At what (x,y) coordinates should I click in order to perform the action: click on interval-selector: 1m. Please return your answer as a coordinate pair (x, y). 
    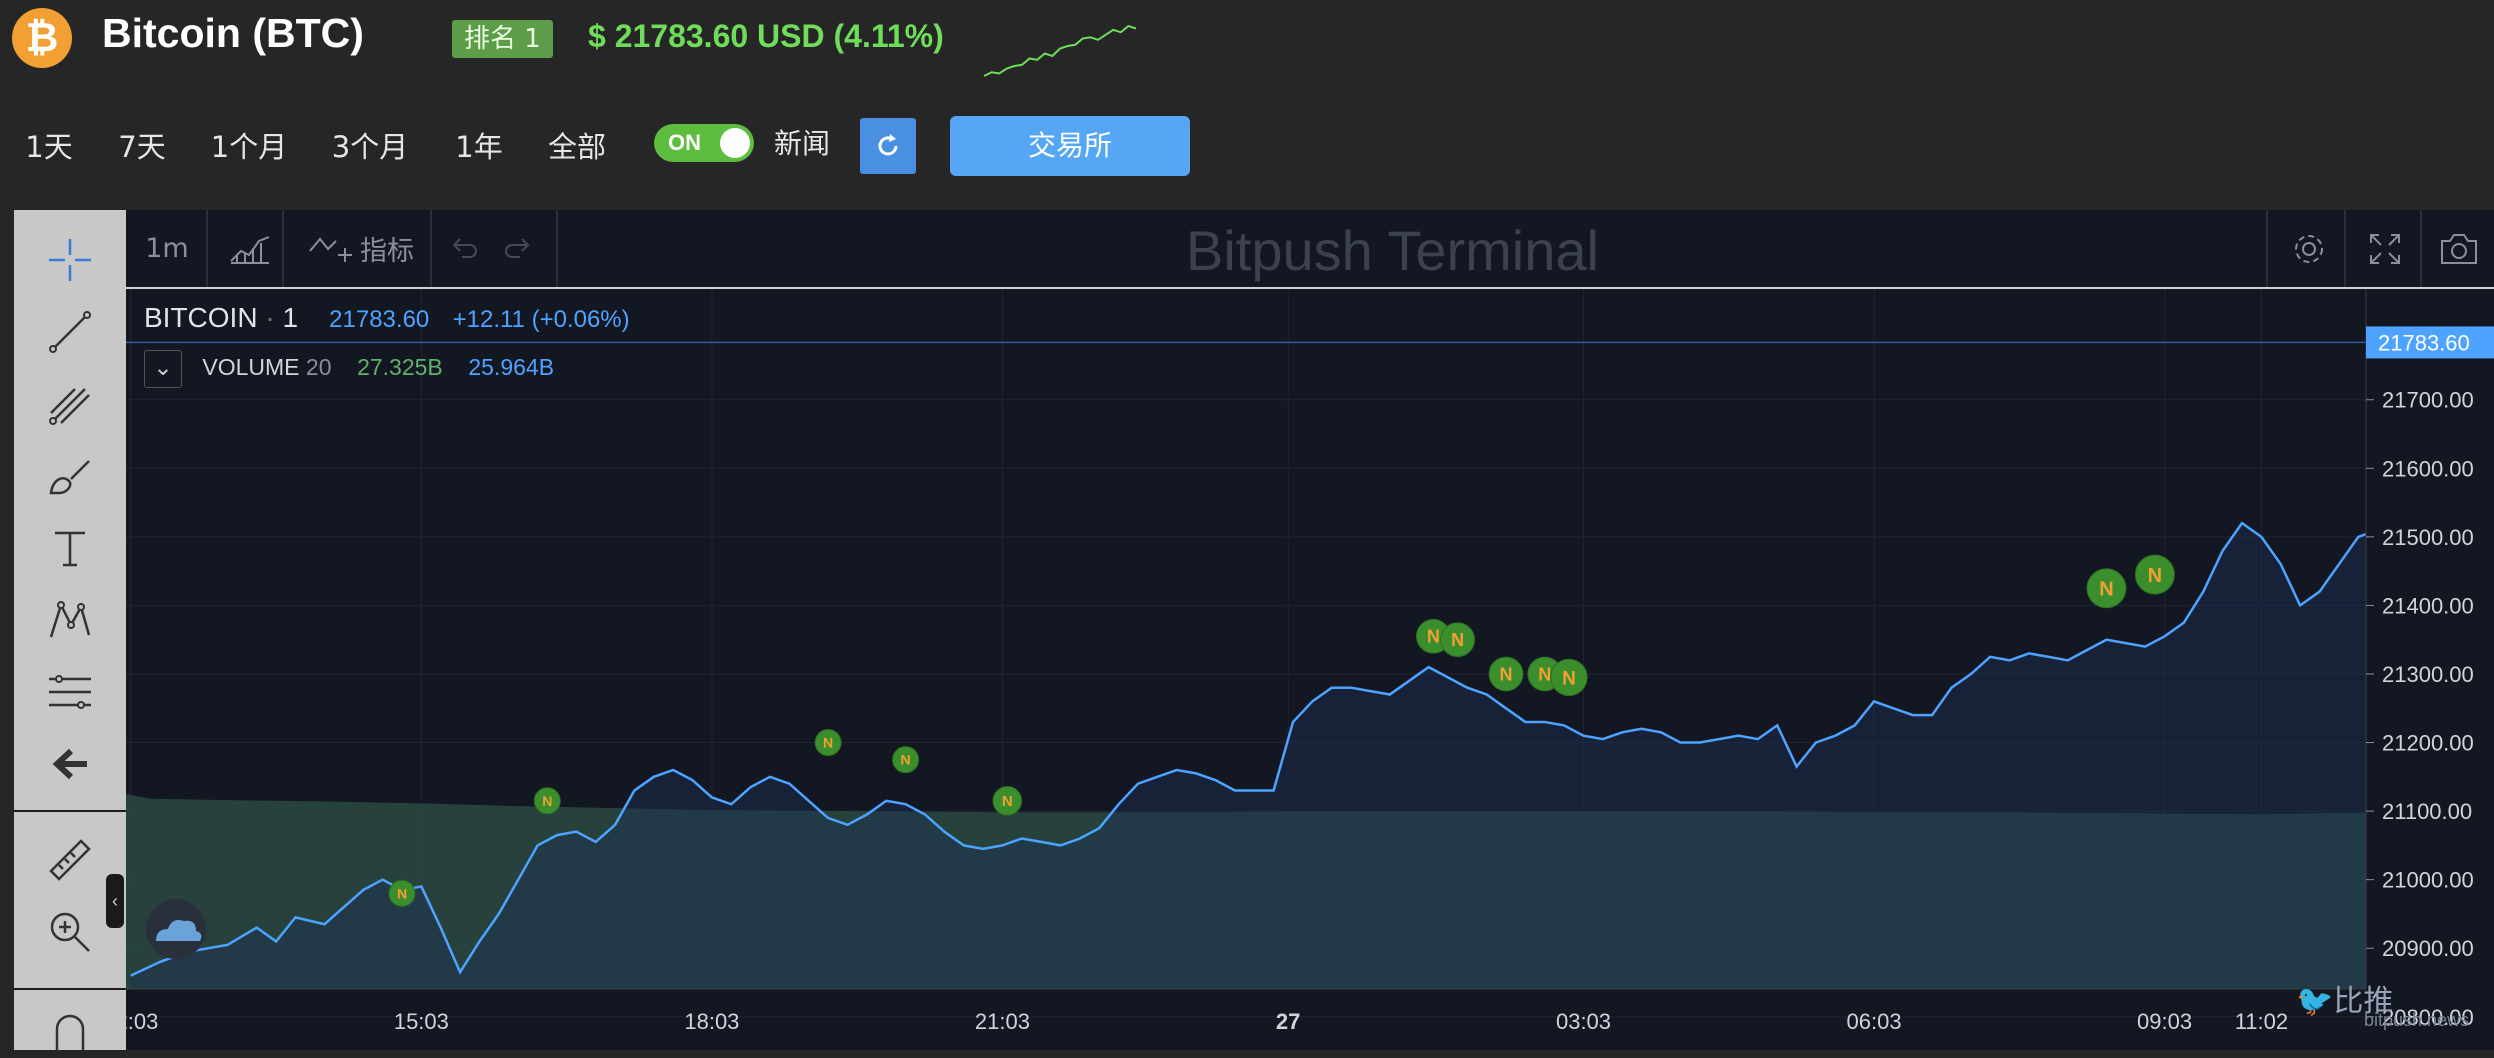
    Looking at the image, I should click on (167, 248).